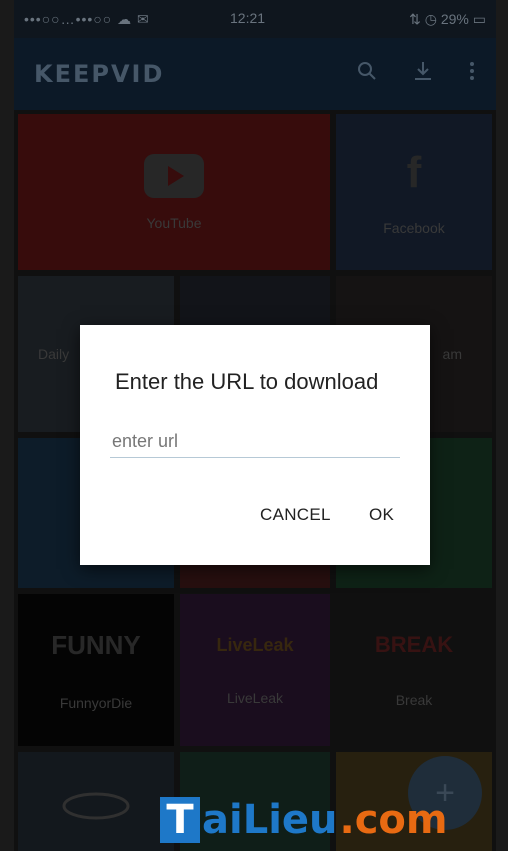 Image resolution: width=508 pixels, height=851 pixels. What do you see at coordinates (270, 820) in the screenshot?
I see `watermark-text: aiLieu` at bounding box center [270, 820].